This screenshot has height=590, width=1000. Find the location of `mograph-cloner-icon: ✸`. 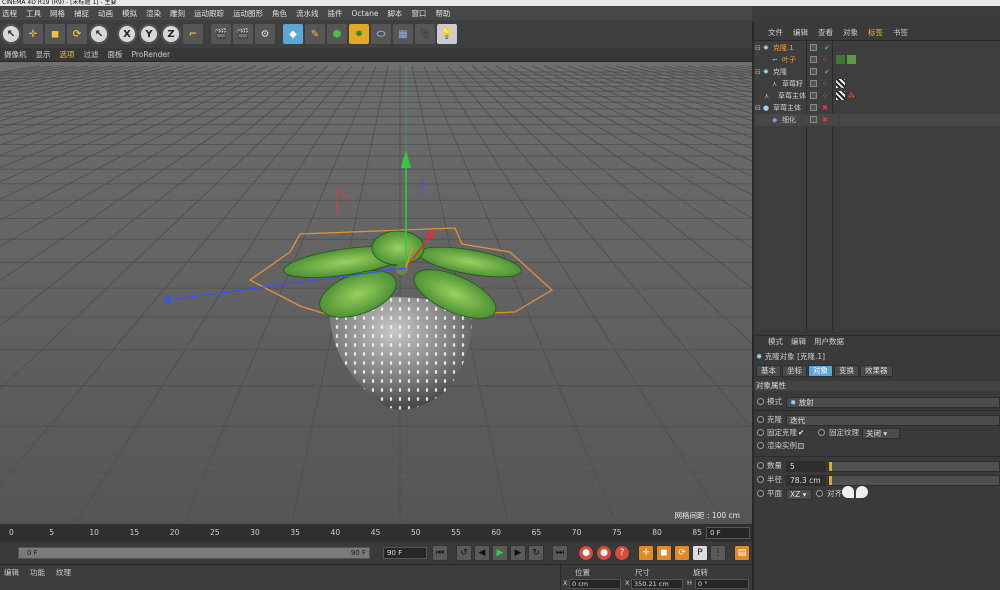

mograph-cloner-icon: ✸ is located at coordinates (359, 34).